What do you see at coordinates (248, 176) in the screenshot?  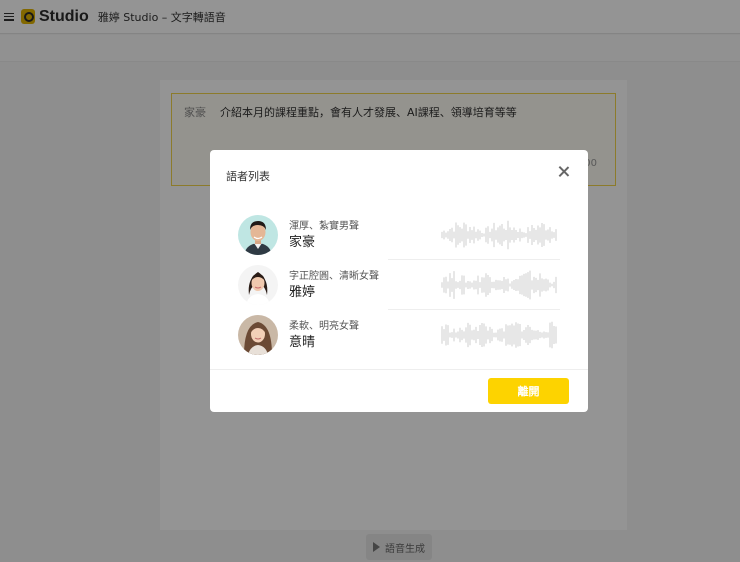 I see `modal-title: 語者列表` at bounding box center [248, 176].